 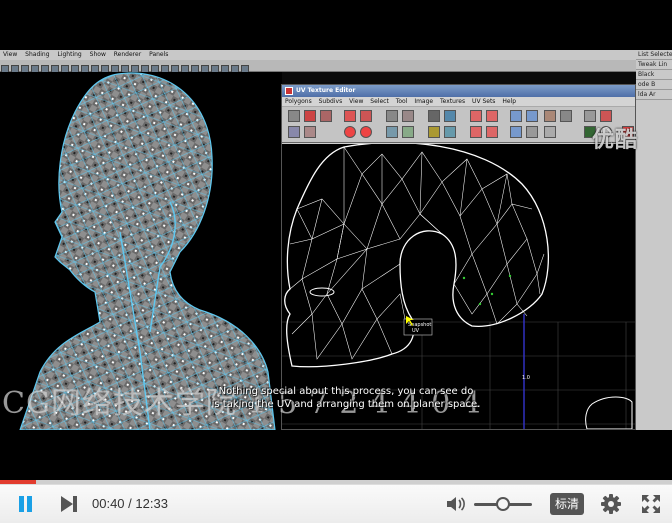 What do you see at coordinates (567, 504) in the screenshot?
I see `quality-button: 标清` at bounding box center [567, 504].